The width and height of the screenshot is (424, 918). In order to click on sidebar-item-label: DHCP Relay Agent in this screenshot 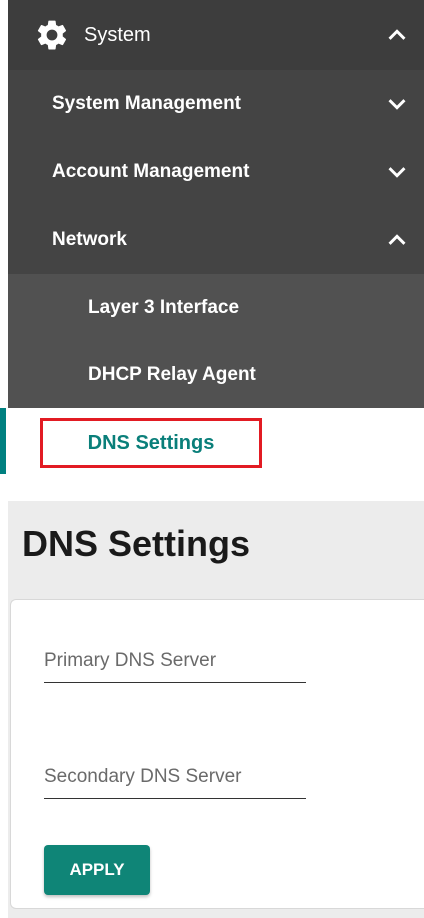, I will do `click(172, 374)`.